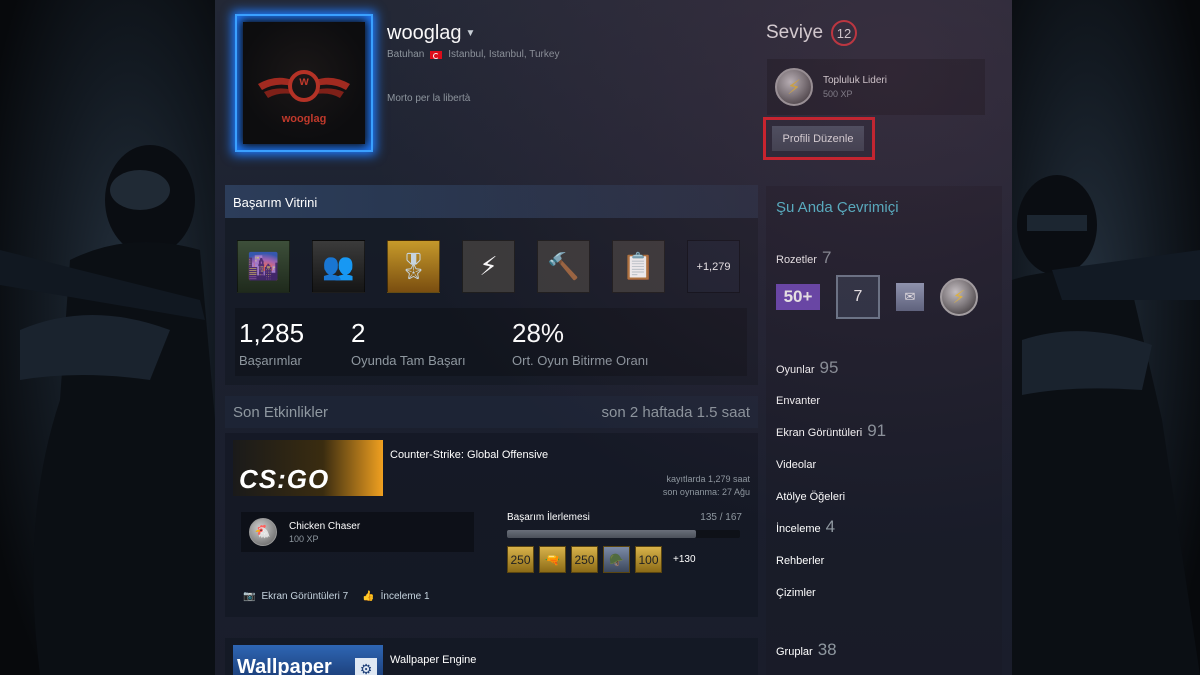  I want to click on profile-summary: Morto per la libertà, so click(429, 98).